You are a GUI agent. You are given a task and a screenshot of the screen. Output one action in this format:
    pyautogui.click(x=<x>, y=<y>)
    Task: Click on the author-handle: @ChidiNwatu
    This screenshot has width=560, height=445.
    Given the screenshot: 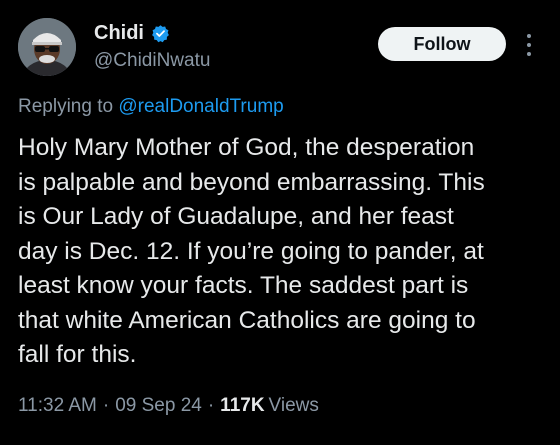 What is the action you would take?
    pyautogui.click(x=152, y=61)
    